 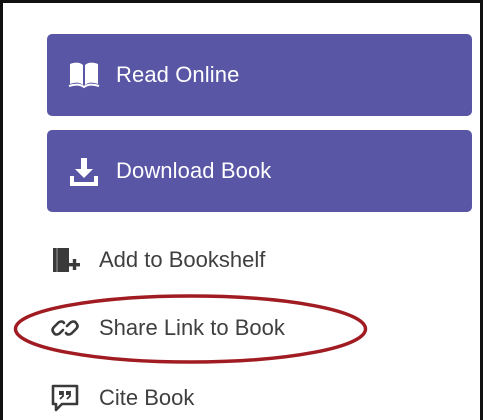 What do you see at coordinates (194, 170) in the screenshot?
I see `download-book-label: Download Book` at bounding box center [194, 170].